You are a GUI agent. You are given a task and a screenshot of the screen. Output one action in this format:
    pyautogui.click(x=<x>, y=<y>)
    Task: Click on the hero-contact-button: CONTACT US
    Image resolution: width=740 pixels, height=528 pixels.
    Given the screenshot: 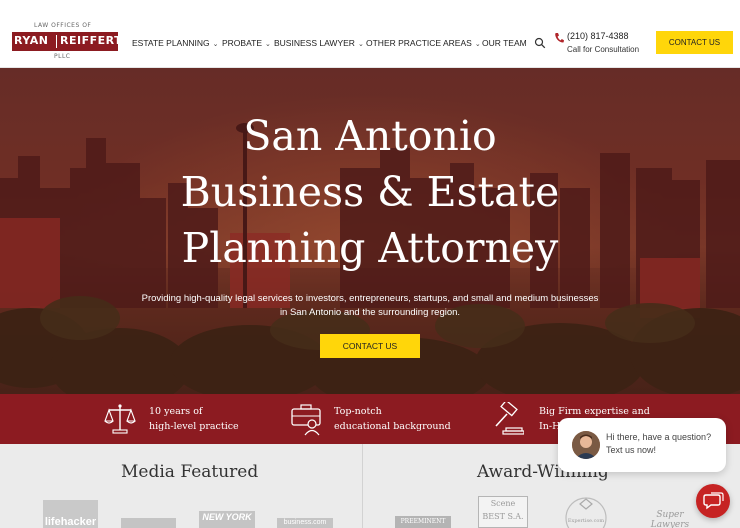 What is the action you would take?
    pyautogui.click(x=370, y=346)
    